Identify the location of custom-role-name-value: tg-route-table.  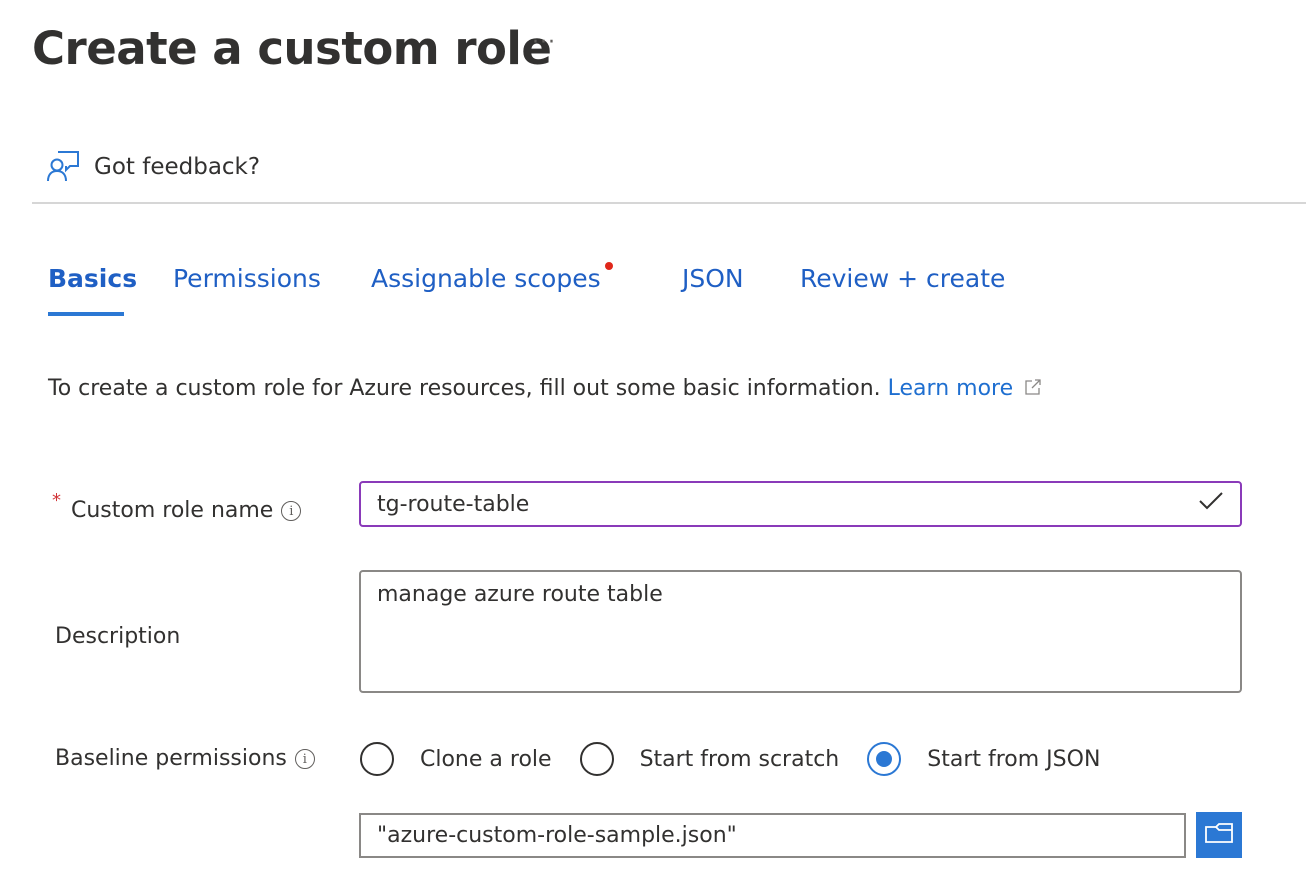
(453, 504).